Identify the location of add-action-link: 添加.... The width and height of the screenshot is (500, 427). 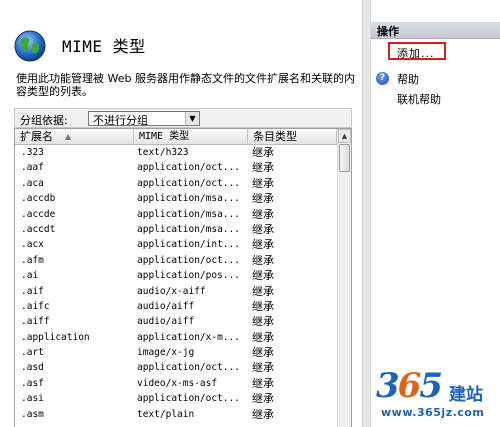
(417, 51).